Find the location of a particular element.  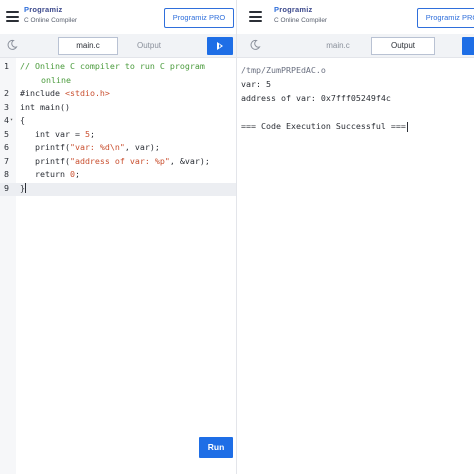

line-number: 3 is located at coordinates (6, 106).